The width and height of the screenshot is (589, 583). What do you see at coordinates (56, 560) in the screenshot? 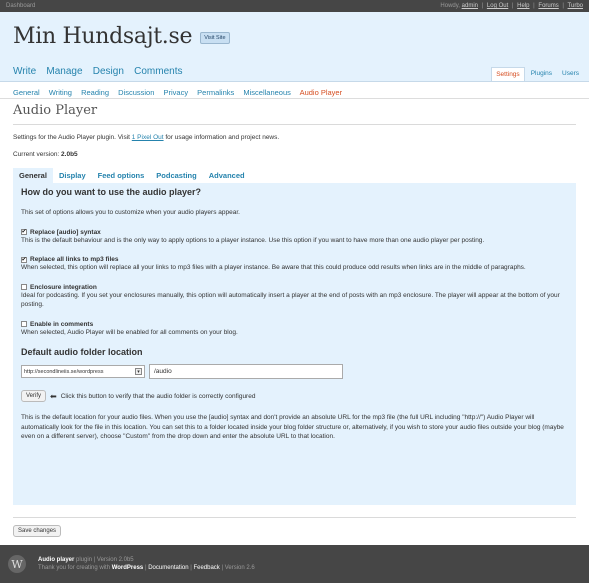
I see `footer-plugin-name: Audio player` at bounding box center [56, 560].